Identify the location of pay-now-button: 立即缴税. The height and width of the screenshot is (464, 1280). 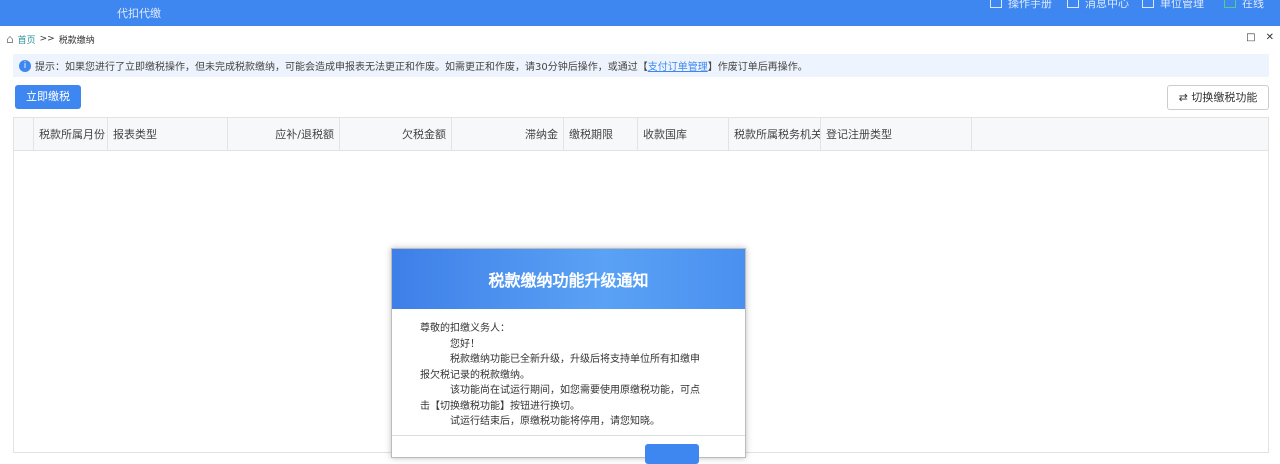
(48, 97).